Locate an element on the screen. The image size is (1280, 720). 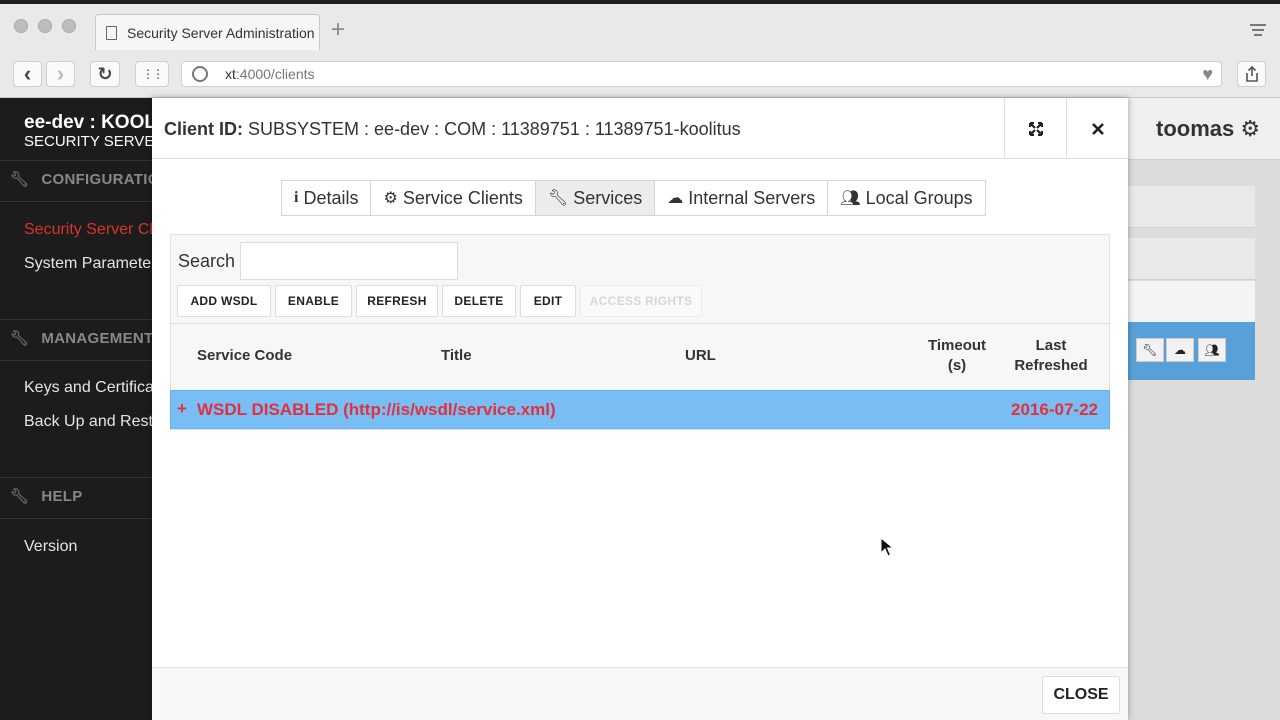
heart-icon: ♥ is located at coordinates (1207, 74).